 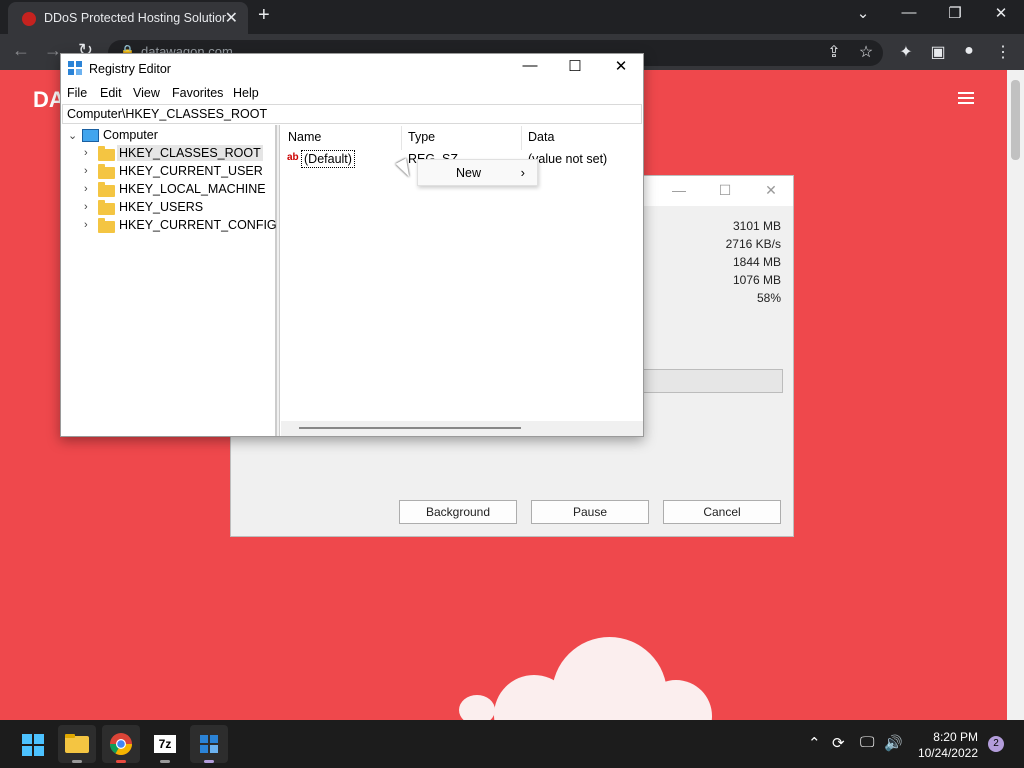 I want to click on file-explorer-button, so click(x=77, y=744).